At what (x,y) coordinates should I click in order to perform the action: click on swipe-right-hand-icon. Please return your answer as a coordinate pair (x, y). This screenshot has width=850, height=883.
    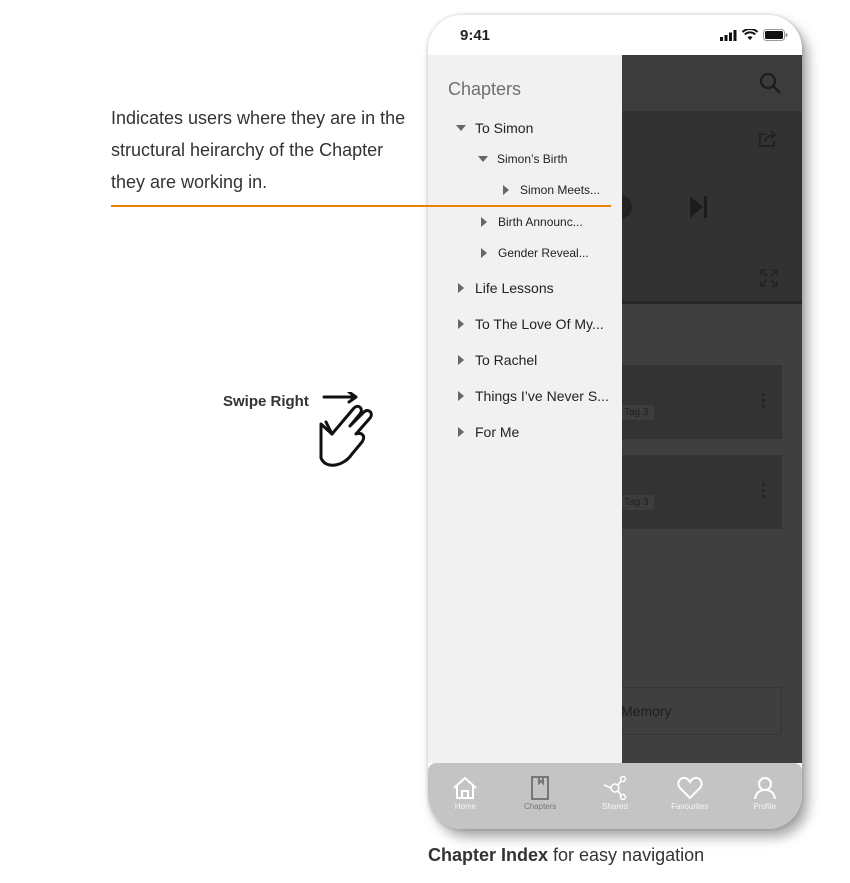
    Looking at the image, I should click on (346, 429).